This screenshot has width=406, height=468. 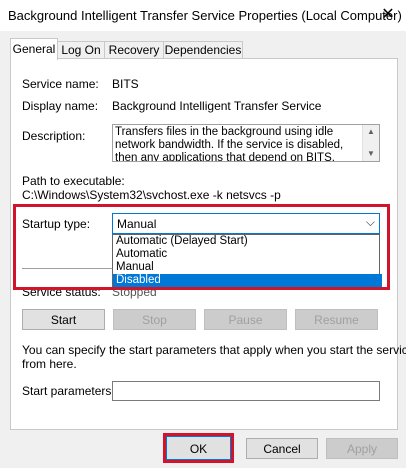 What do you see at coordinates (388, 15) in the screenshot?
I see `close-icon: ✕` at bounding box center [388, 15].